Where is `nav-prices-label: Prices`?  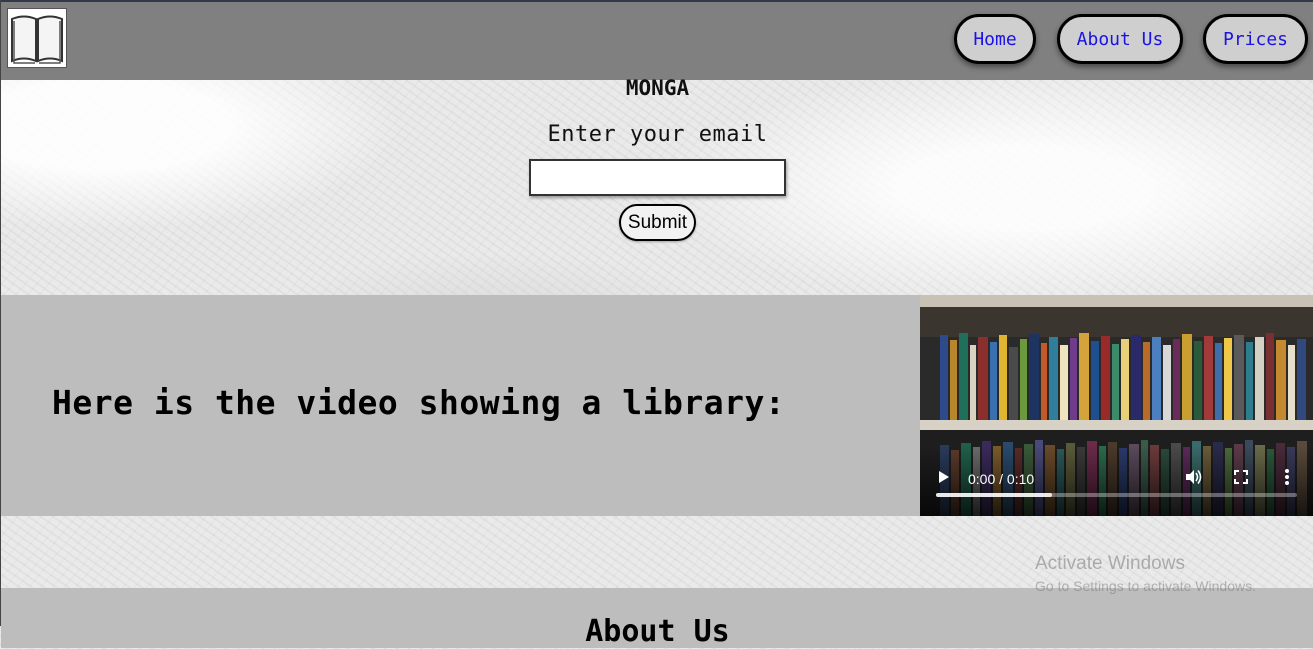 nav-prices-label: Prices is located at coordinates (1255, 39).